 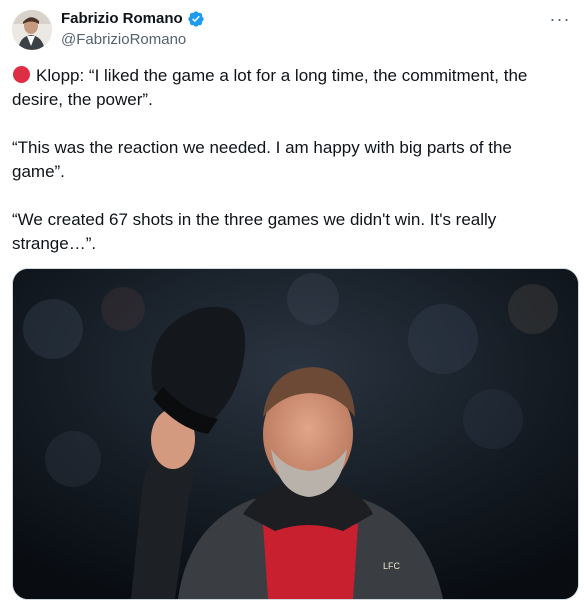 I want to click on more-options-button: ···, so click(x=560, y=19).